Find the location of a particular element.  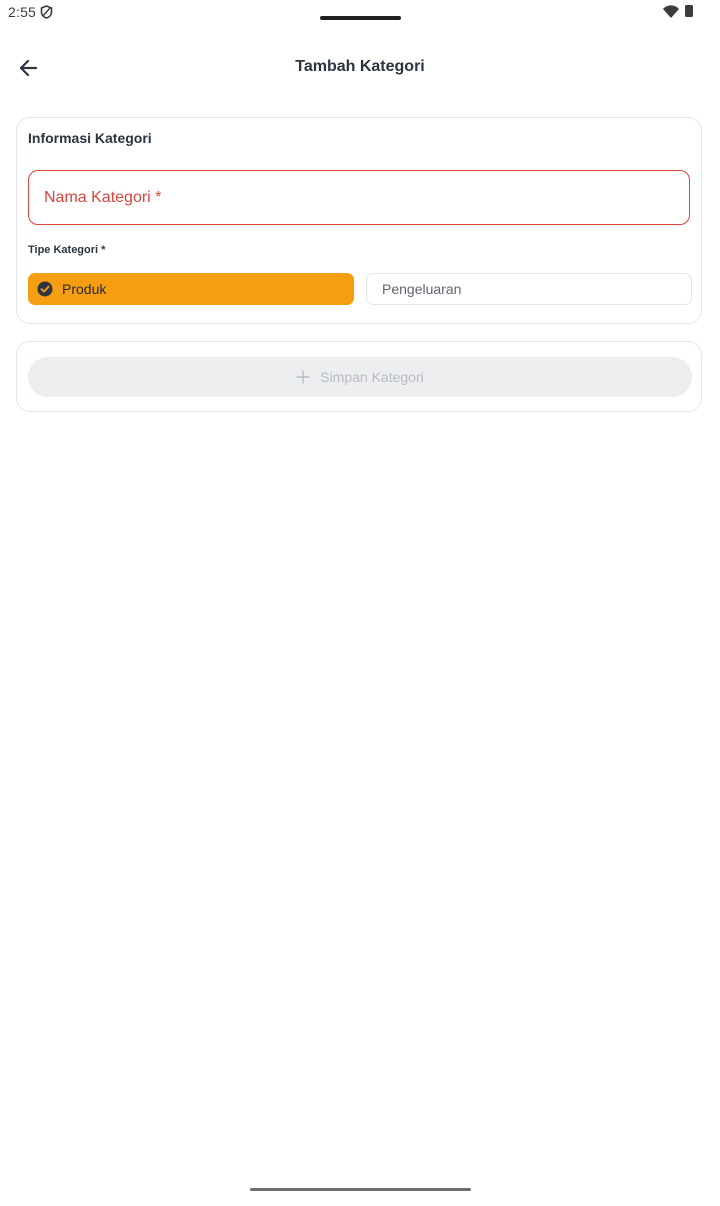

battery-icon is located at coordinates (689, 11).